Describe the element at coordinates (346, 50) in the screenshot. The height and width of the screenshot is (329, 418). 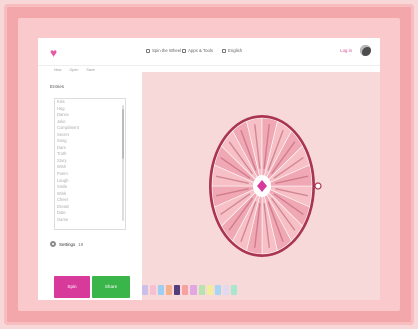
I see `login-link: Log in` at that location.